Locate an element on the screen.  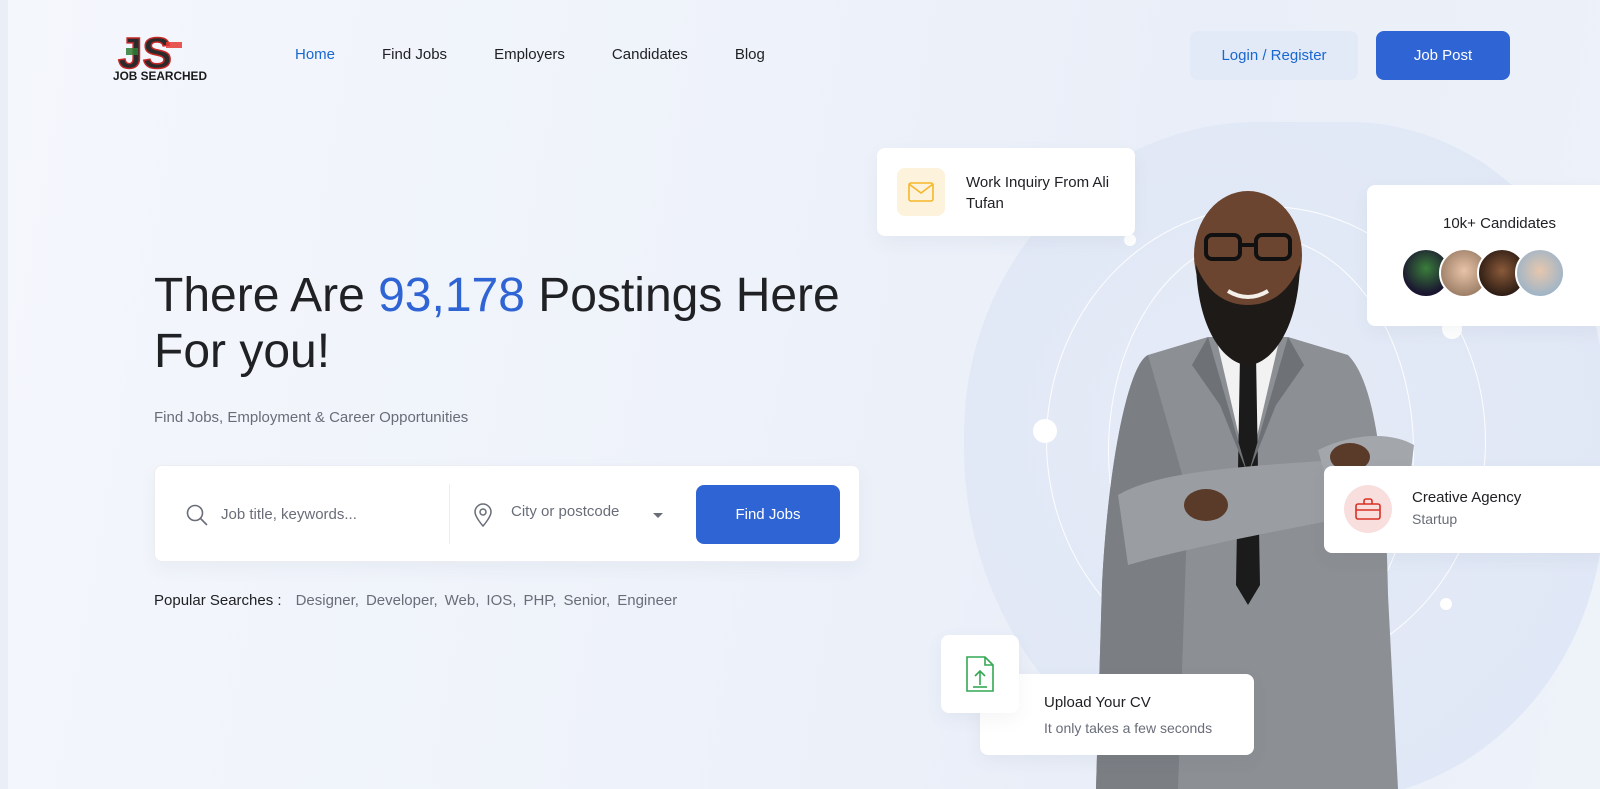
hero-title-prefix: There Are is located at coordinates (266, 295).